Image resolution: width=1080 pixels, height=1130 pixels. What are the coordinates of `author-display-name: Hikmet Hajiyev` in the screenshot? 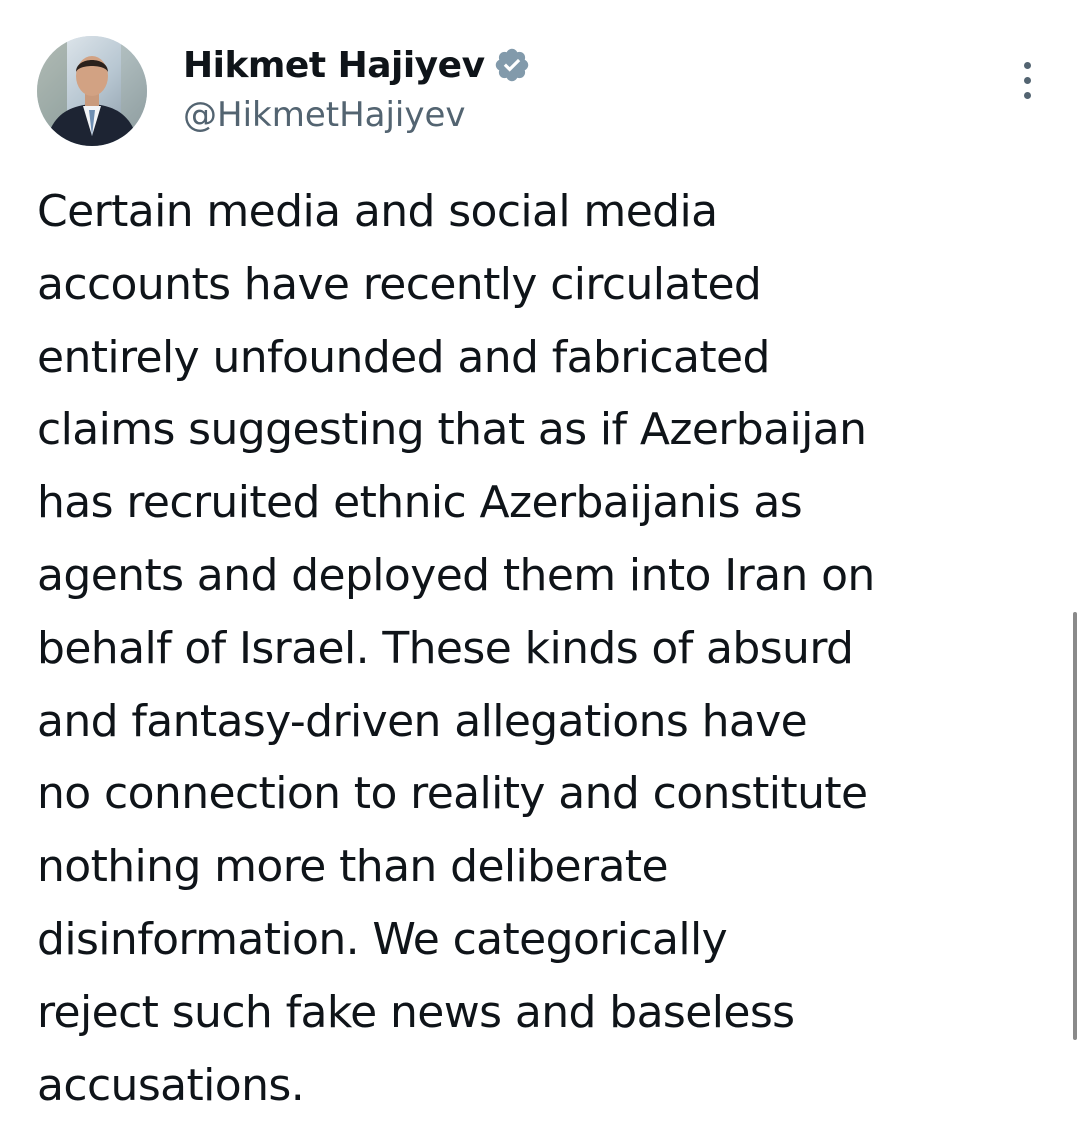 It's located at (334, 65).